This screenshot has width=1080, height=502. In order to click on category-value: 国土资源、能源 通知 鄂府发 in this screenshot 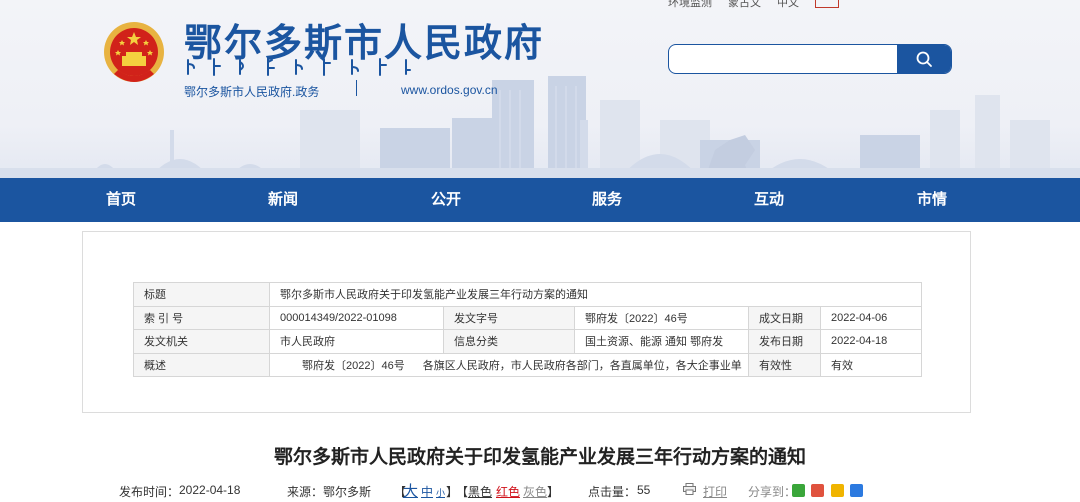, I will do `click(661, 341)`.